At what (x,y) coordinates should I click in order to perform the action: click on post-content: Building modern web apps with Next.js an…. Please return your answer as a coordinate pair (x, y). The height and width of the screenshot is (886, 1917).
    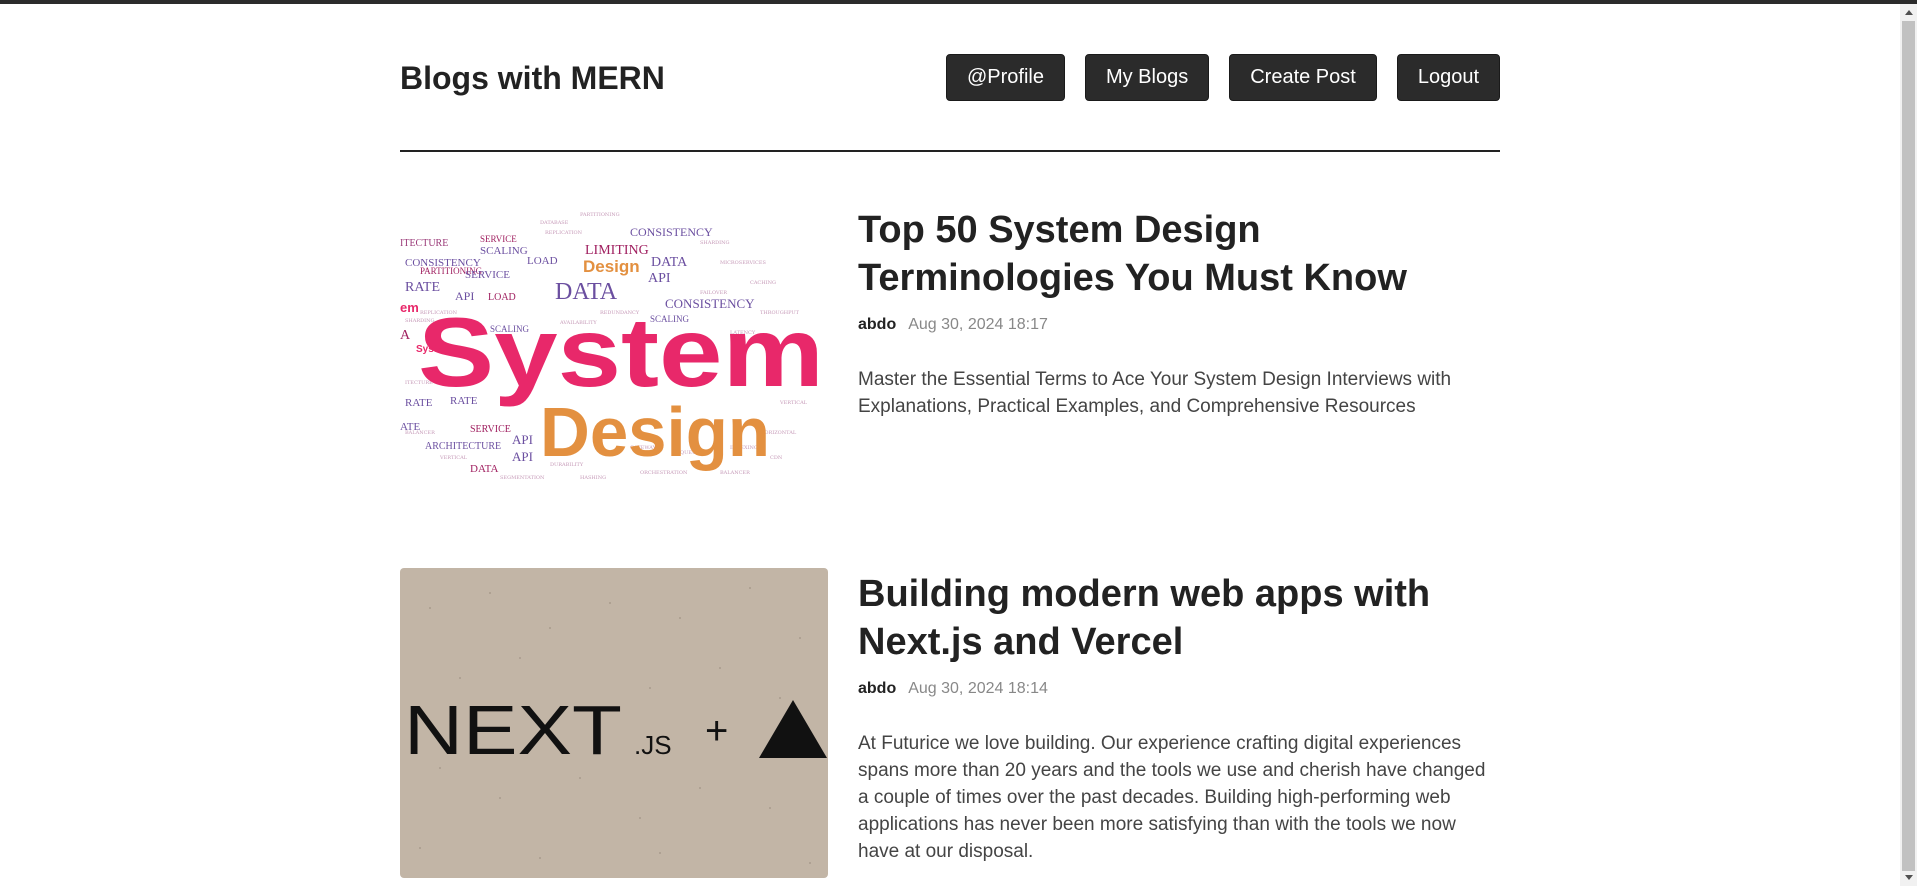
    Looking at the image, I should click on (1179, 723).